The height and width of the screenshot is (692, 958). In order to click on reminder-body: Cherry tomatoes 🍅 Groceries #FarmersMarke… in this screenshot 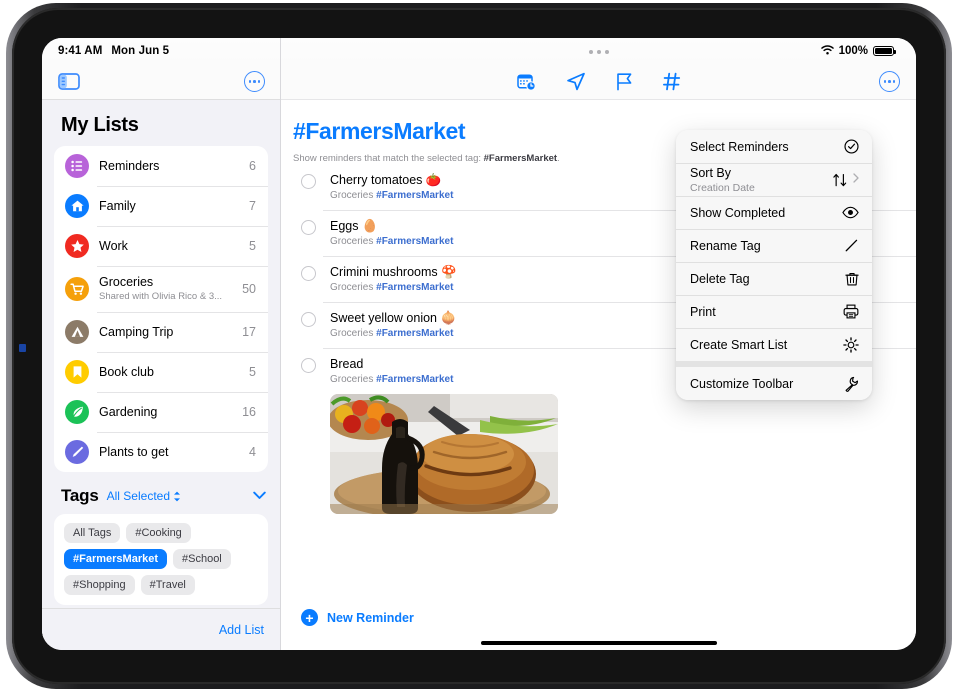, I will do `click(391, 187)`.